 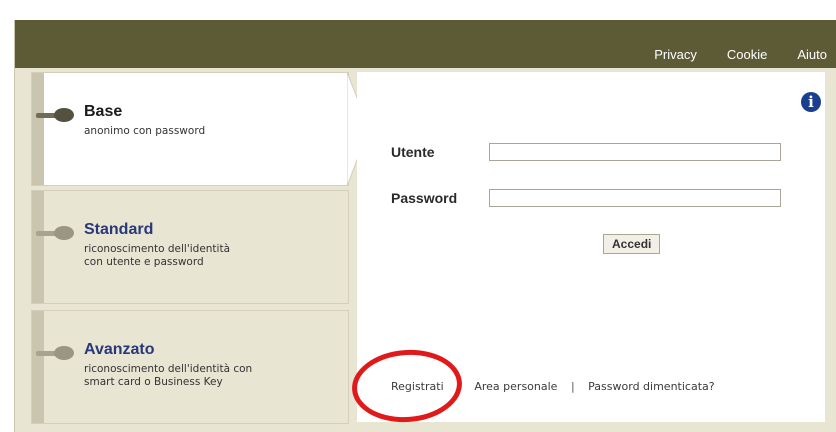 What do you see at coordinates (651, 386) in the screenshot?
I see `forgot-password-link: Password dimenticata?` at bounding box center [651, 386].